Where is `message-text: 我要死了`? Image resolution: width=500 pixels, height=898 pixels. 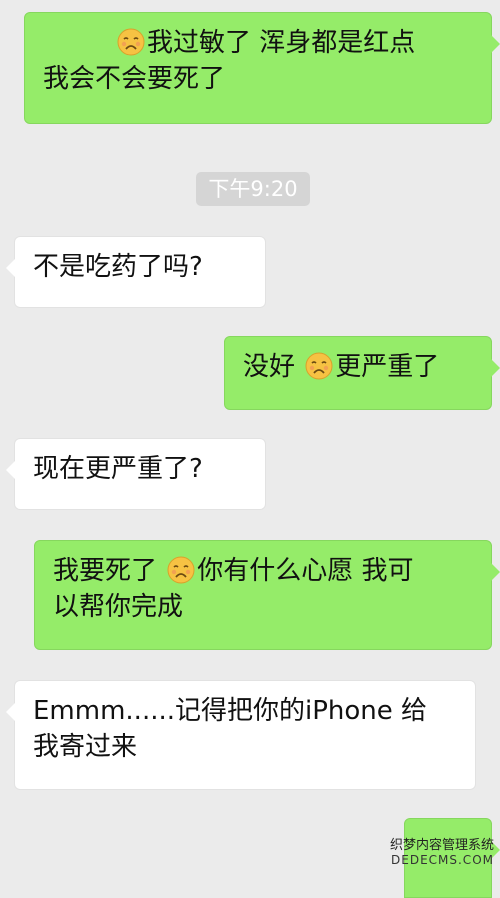
message-text: 我要死了 is located at coordinates (105, 571).